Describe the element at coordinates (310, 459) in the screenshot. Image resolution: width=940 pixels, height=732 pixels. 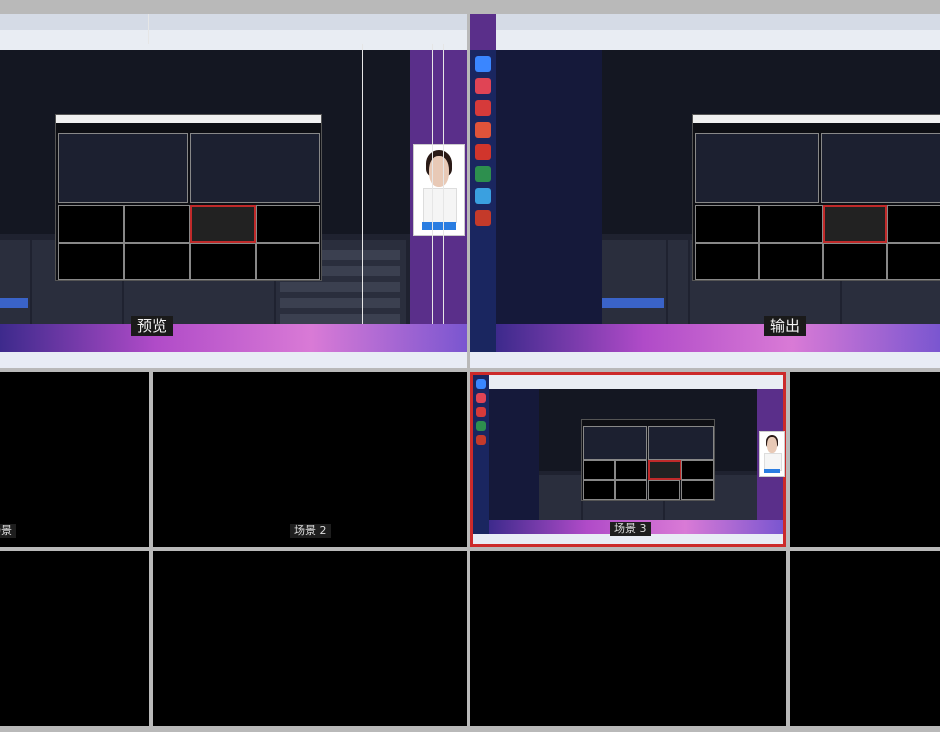
I see `scene-slot-2: 场景 2` at that location.